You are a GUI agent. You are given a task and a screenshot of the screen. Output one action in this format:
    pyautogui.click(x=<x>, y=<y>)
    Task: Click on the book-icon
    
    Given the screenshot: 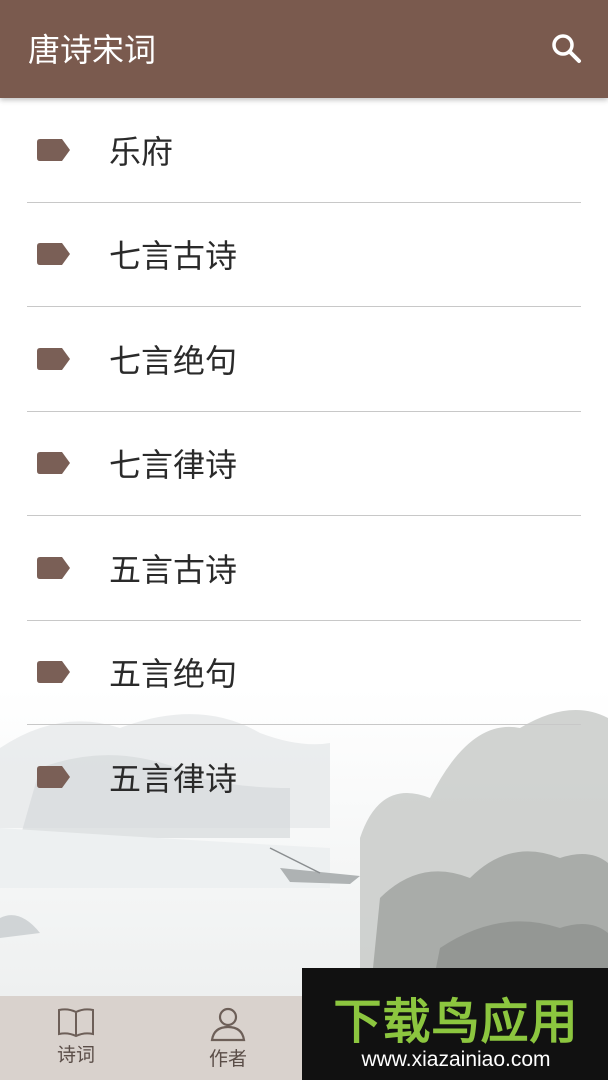 What is the action you would take?
    pyautogui.click(x=76, y=1023)
    